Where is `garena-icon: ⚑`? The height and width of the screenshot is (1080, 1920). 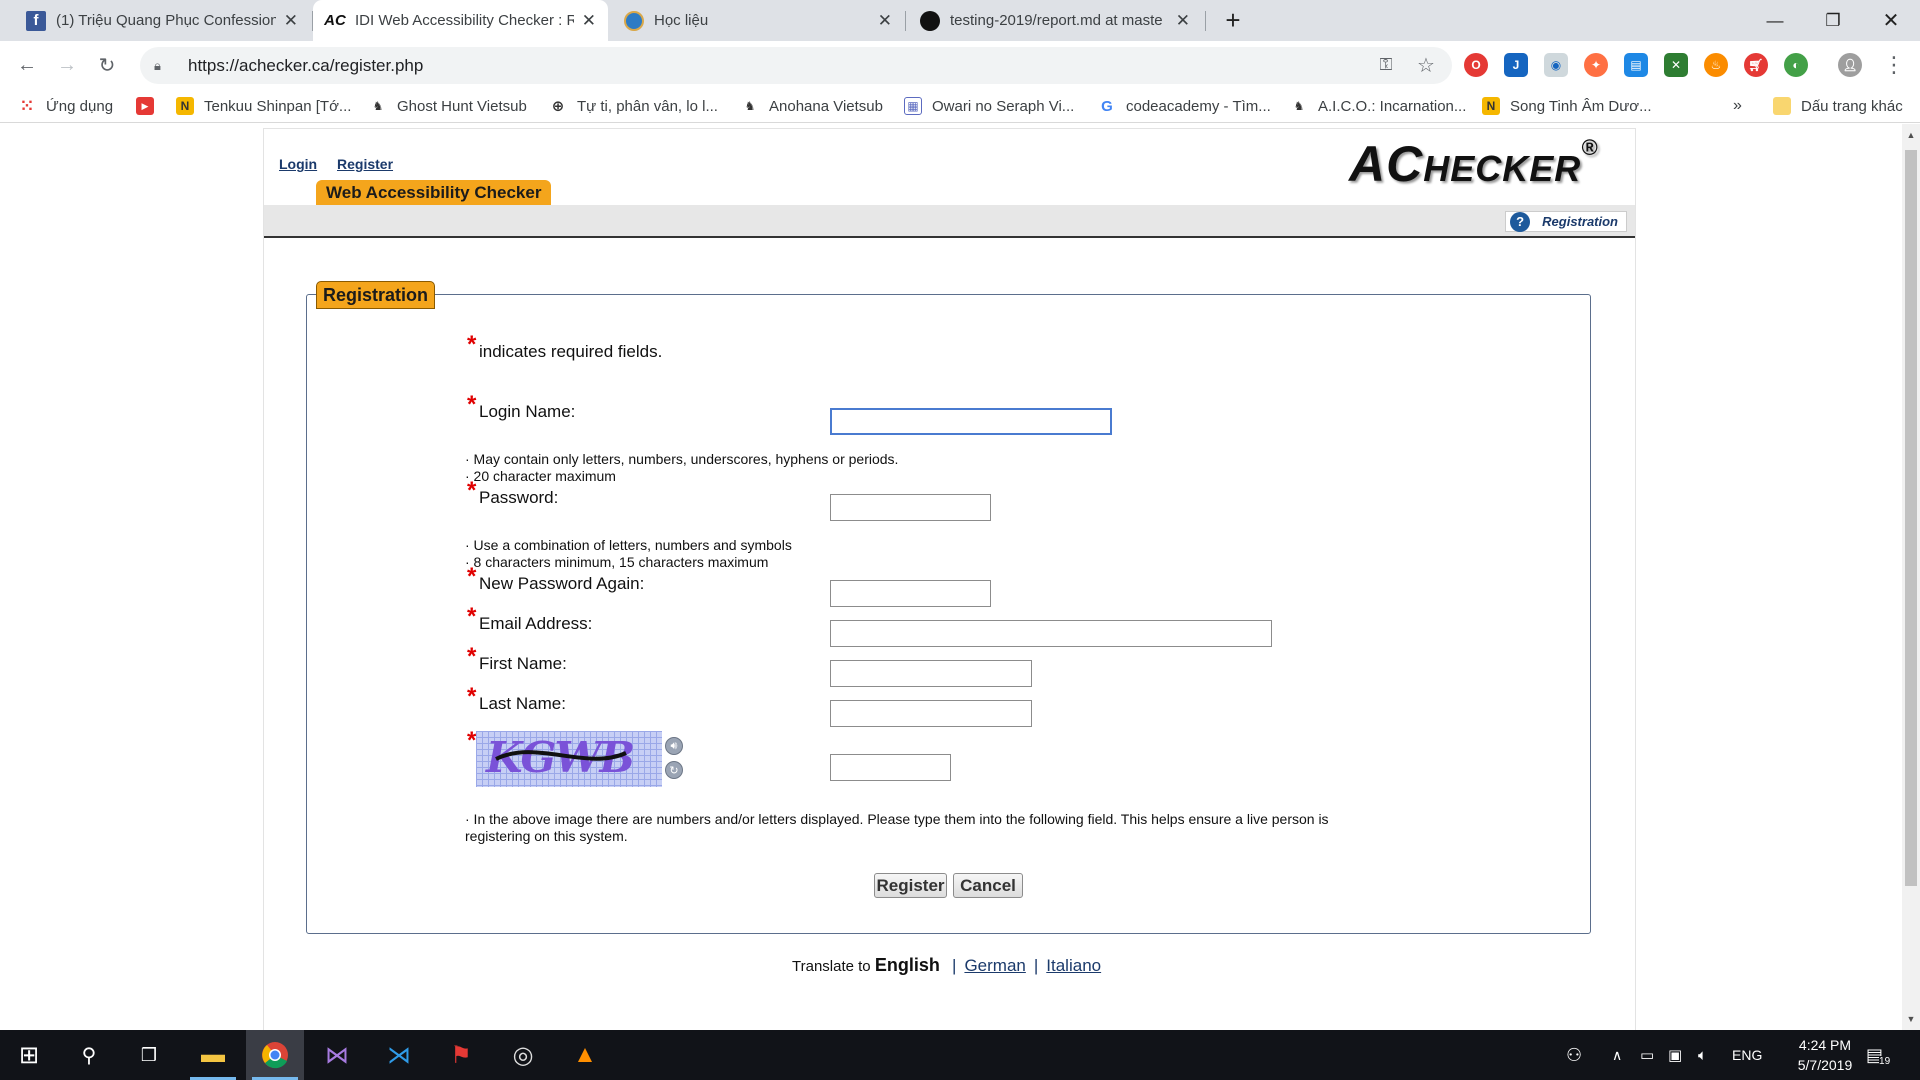 garena-icon: ⚑ is located at coordinates (461, 1055).